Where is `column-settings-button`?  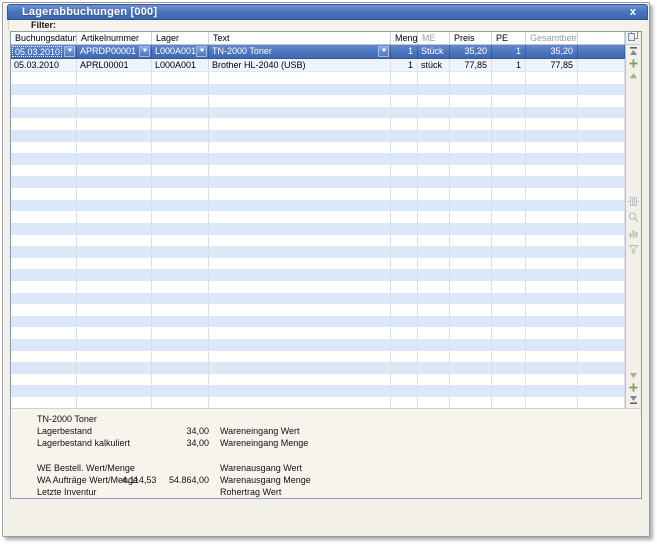 column-settings-button is located at coordinates (633, 203).